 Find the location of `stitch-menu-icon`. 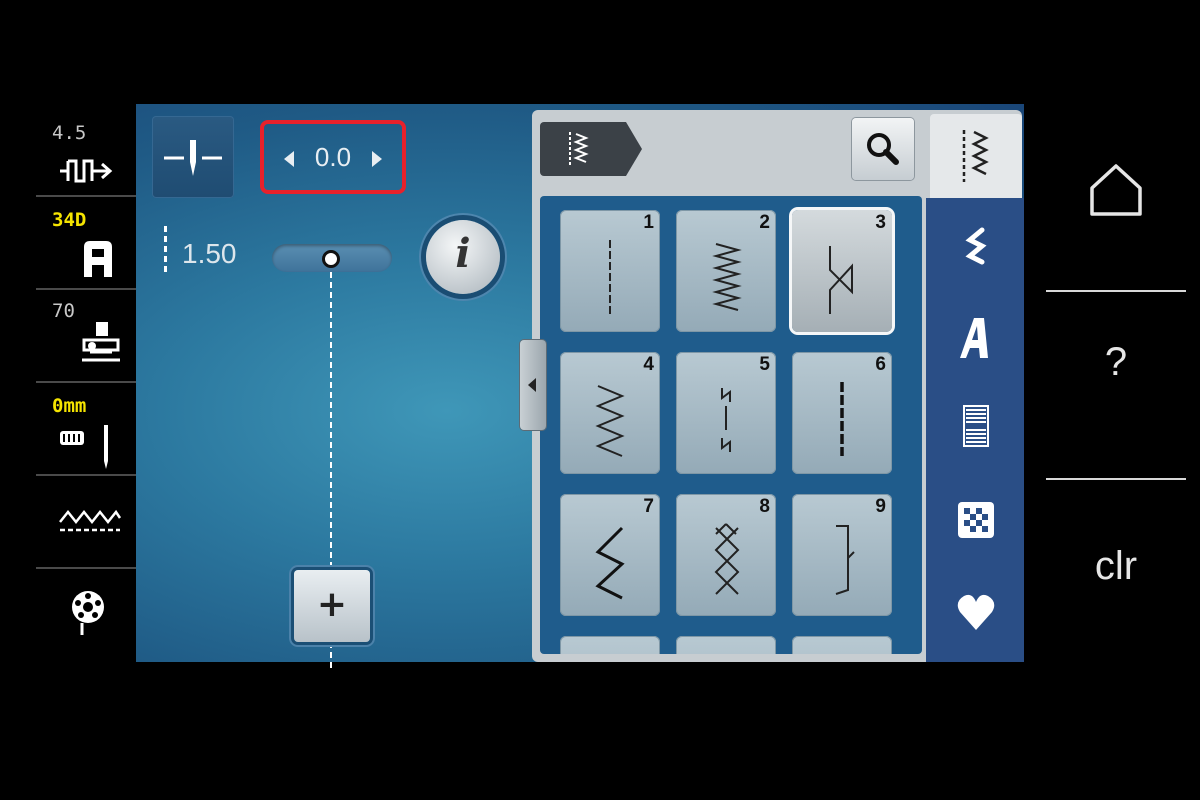

stitch-menu-icon is located at coordinates (579, 149).